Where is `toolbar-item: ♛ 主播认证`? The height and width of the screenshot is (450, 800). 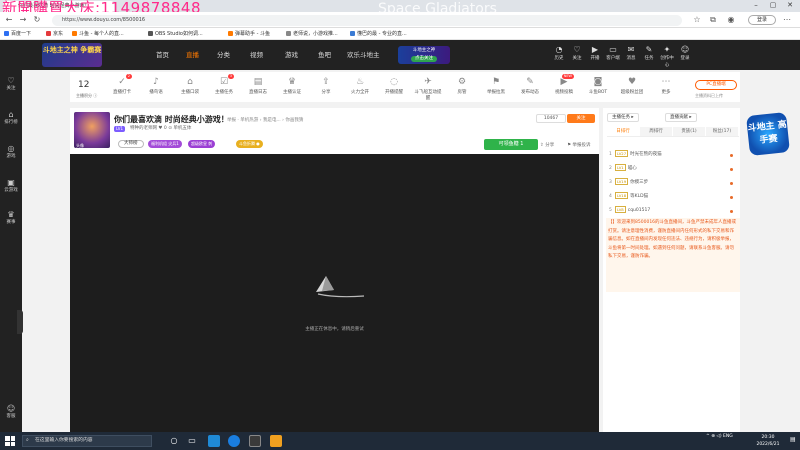 toolbar-item: ♛ 主播认证 is located at coordinates (292, 85).